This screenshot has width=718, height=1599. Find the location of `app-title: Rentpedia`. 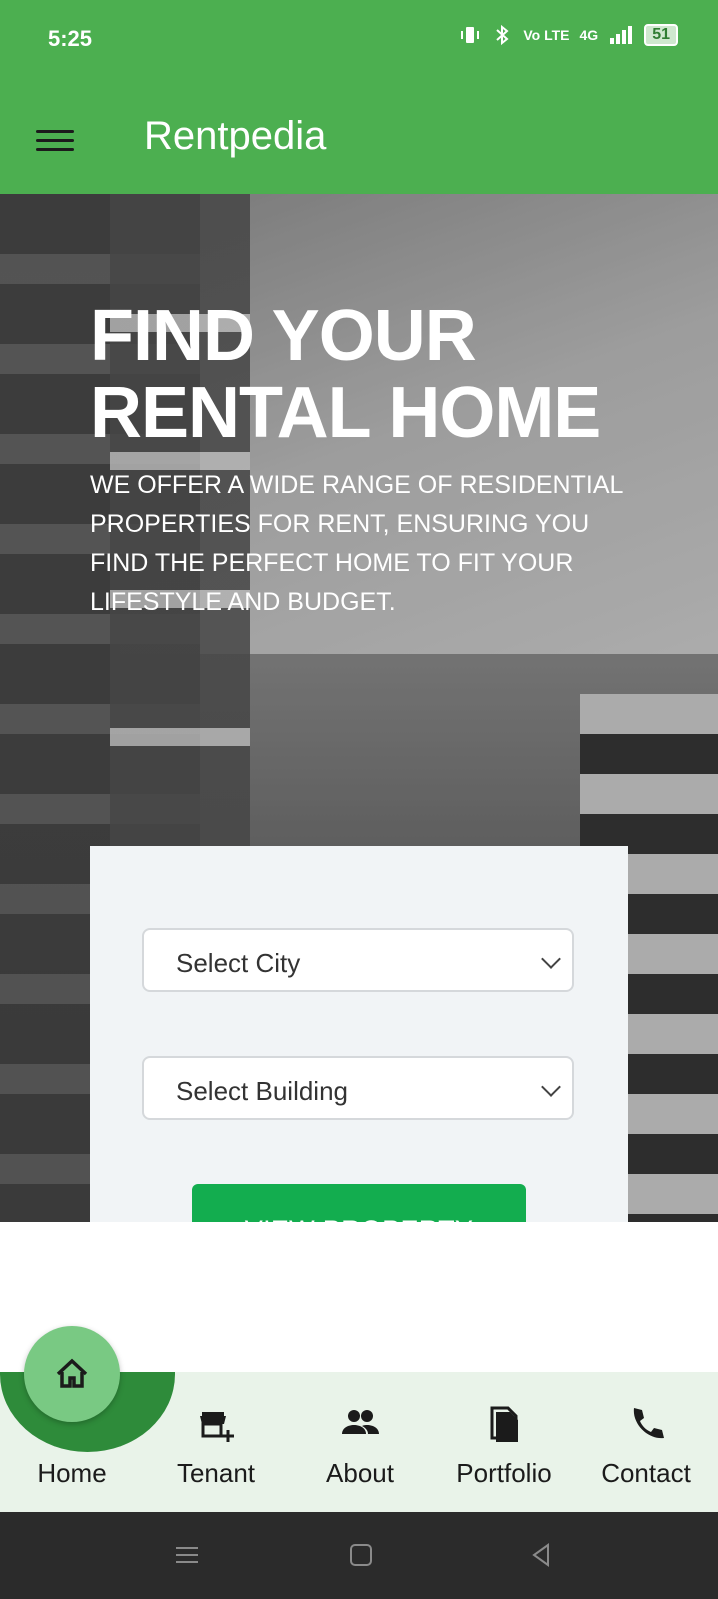

app-title: Rentpedia is located at coordinates (235, 136).